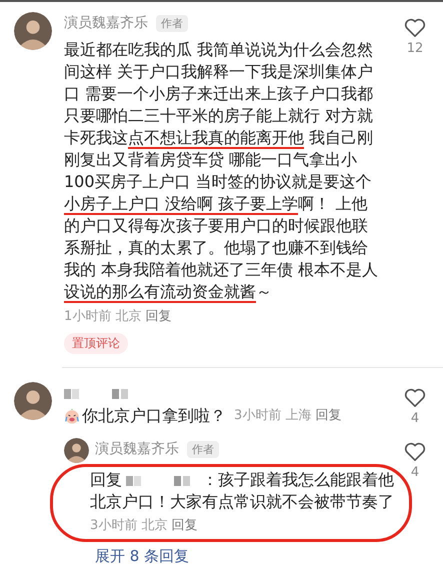  What do you see at coordinates (242, 502) in the screenshot?
I see `reply-text: 回复 ：孩子跟着我怎么能跟着他北京户口！大家有点常识就不会被带节奏了 3小时前 北京 回复` at bounding box center [242, 502].